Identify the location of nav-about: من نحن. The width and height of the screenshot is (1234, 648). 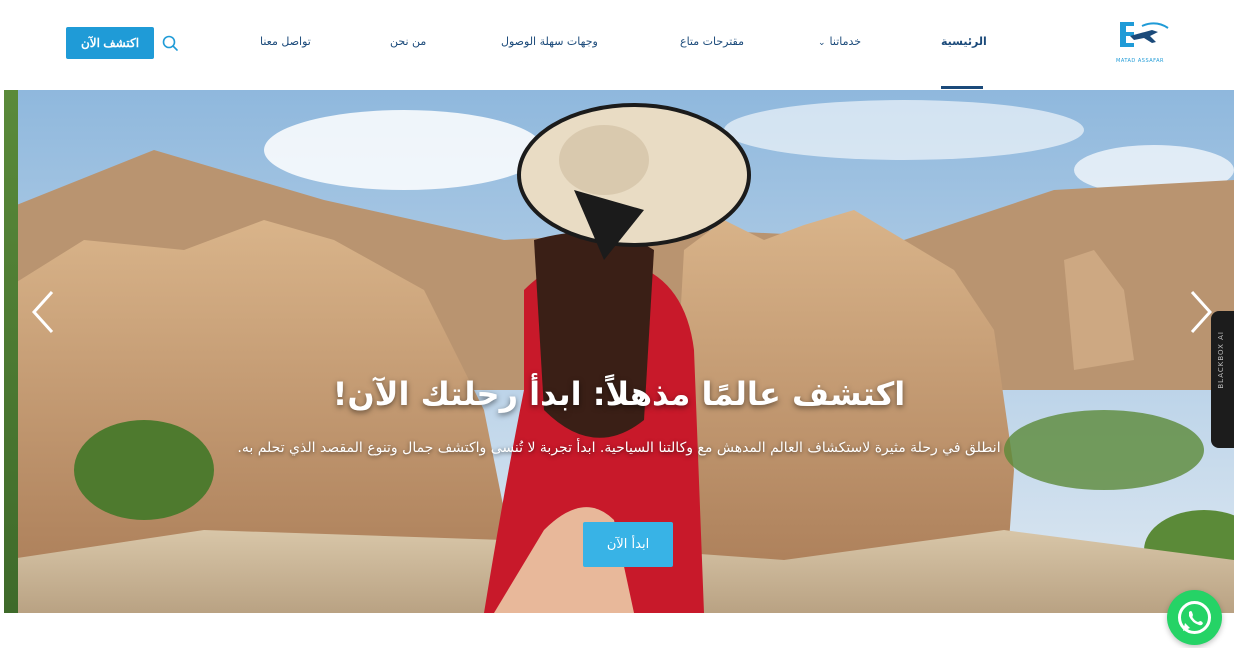
(408, 41).